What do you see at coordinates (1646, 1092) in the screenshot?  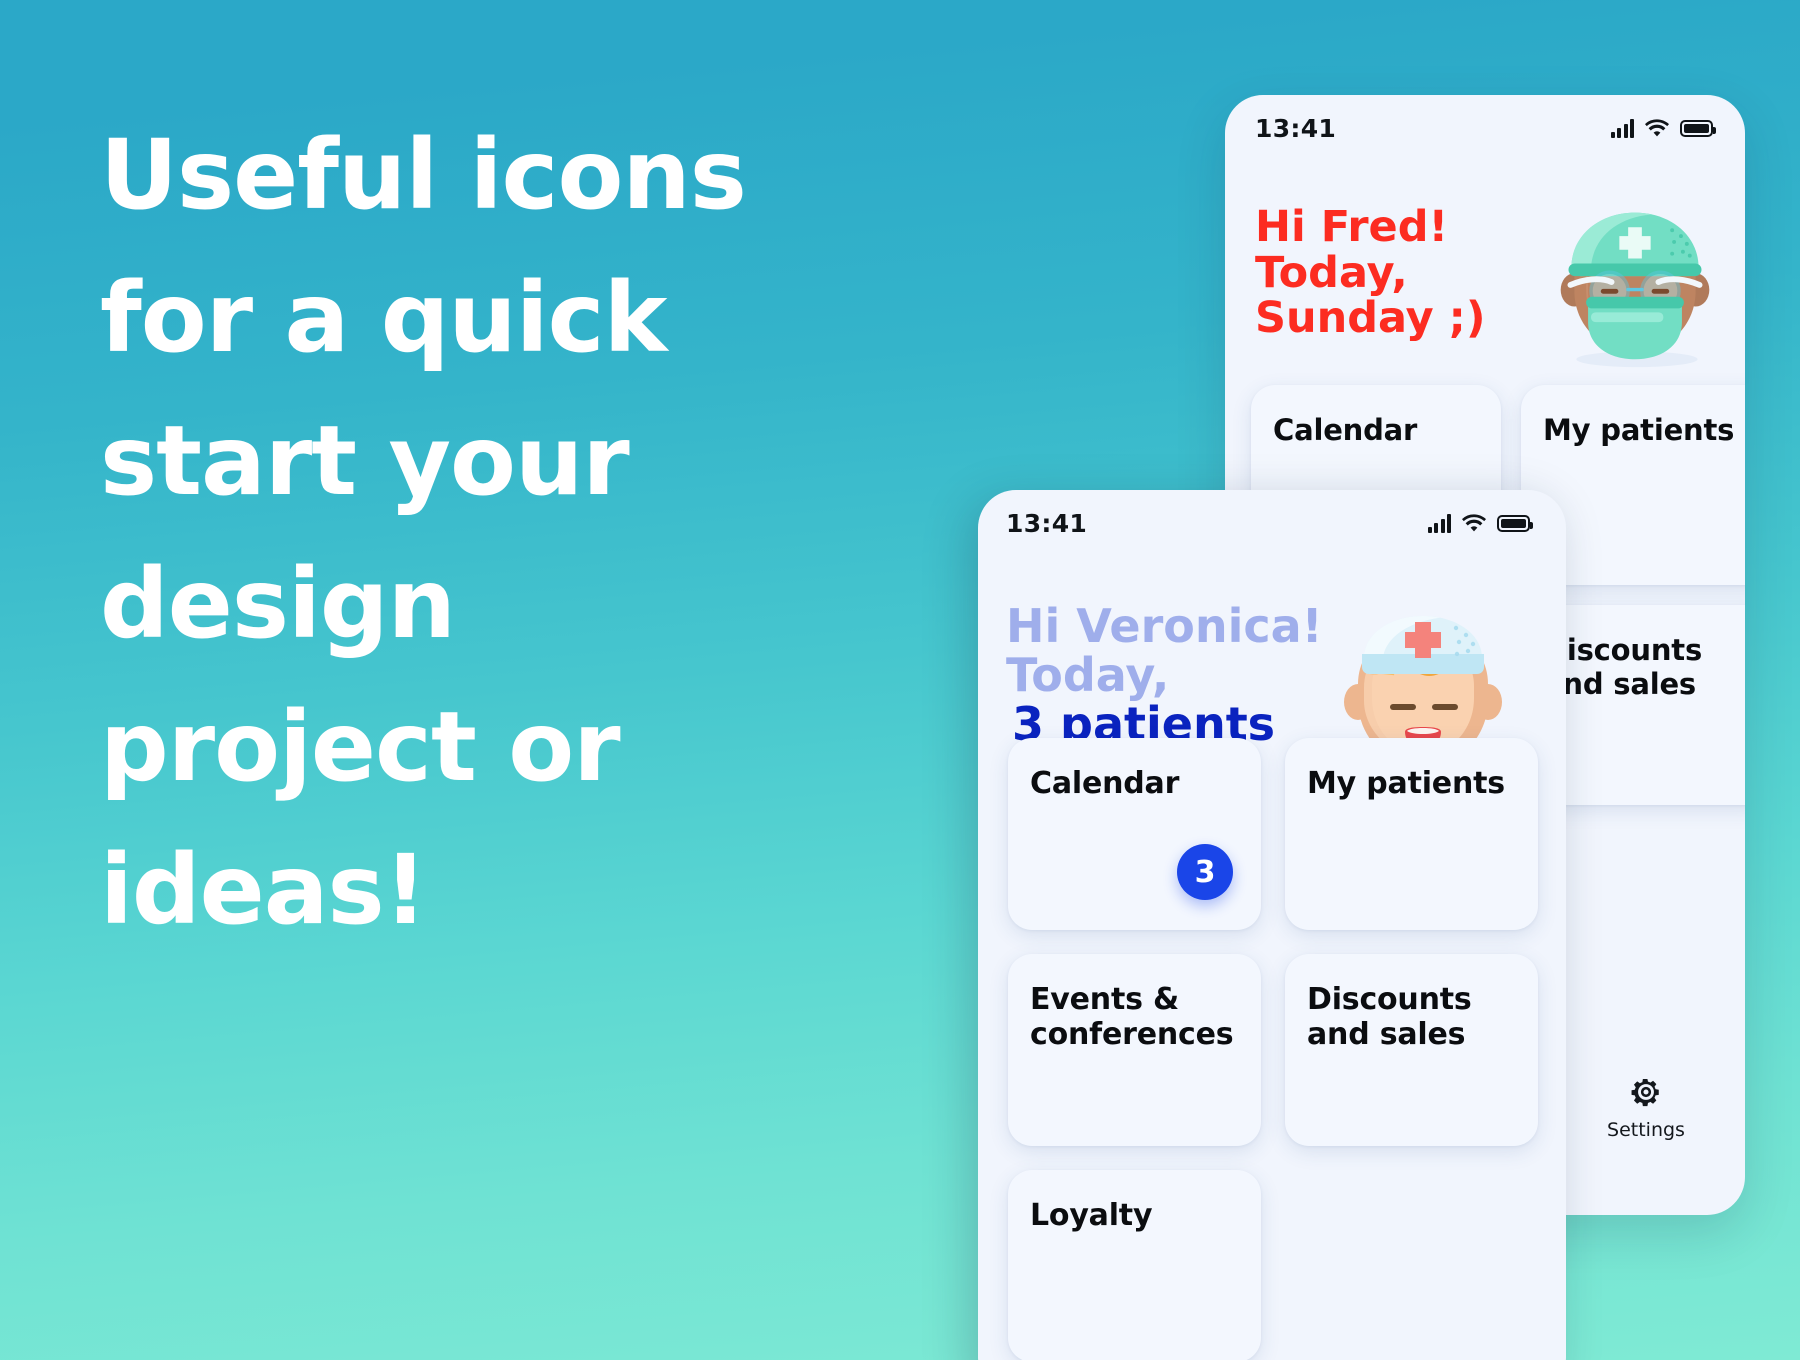 I see `gear-icon` at bounding box center [1646, 1092].